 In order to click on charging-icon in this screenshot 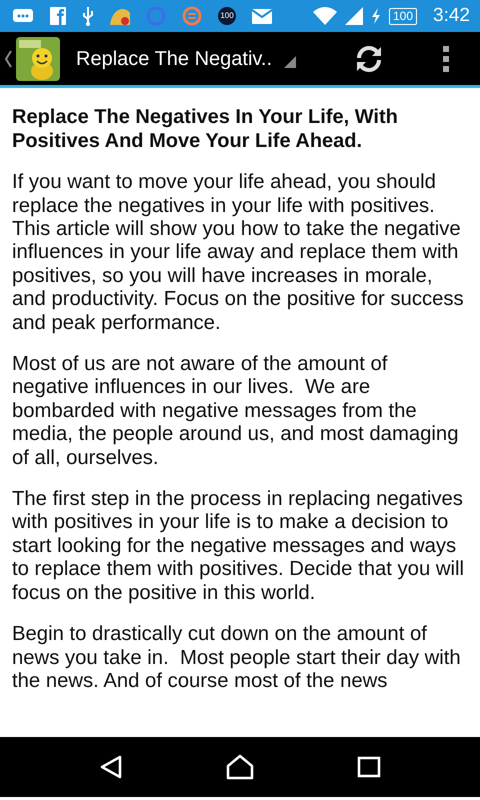, I will do `click(375, 16)`.